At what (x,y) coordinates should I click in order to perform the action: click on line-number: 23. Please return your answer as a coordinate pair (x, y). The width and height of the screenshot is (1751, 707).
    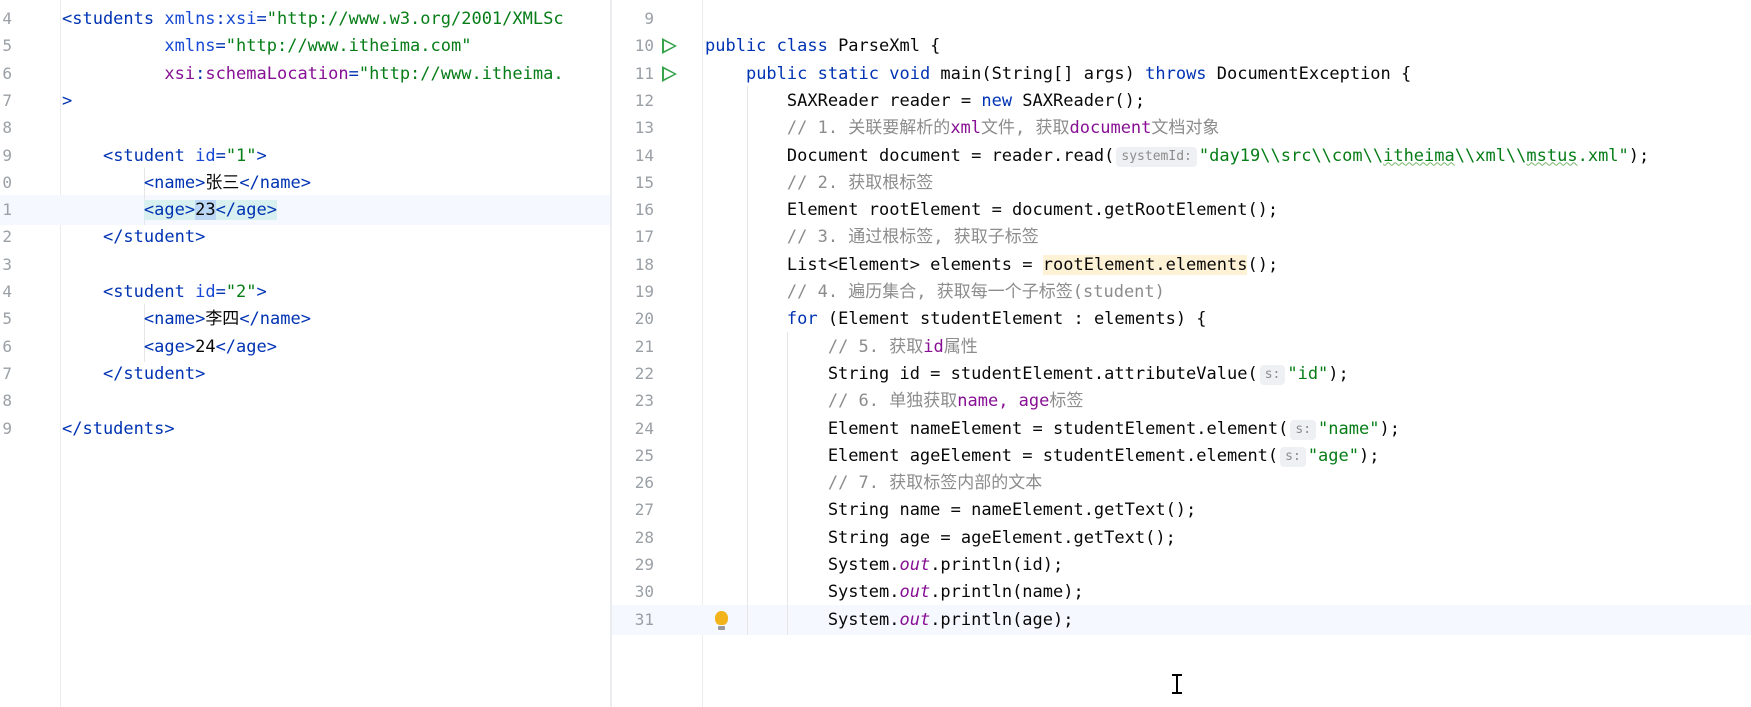
    Looking at the image, I should click on (633, 401).